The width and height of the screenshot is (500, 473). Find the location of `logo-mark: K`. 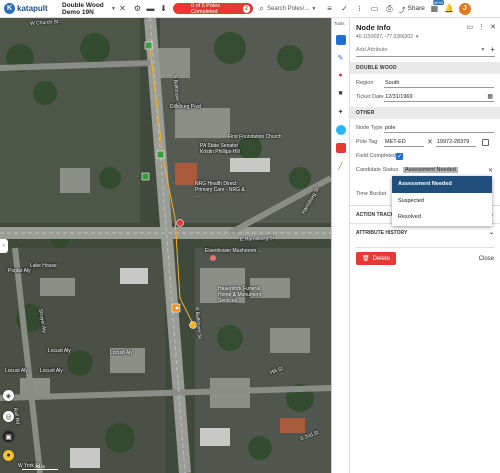

logo-mark: K is located at coordinates (9, 8).